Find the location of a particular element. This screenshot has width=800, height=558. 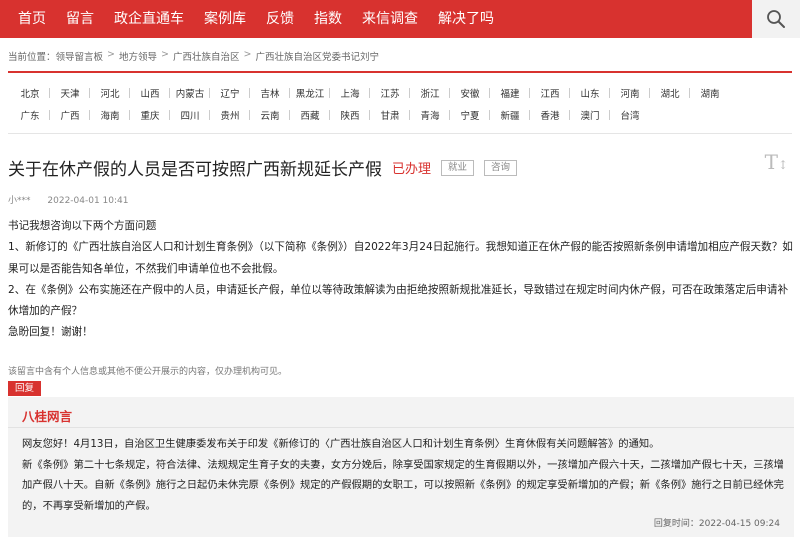

region-divider is located at coordinates (400, 133).